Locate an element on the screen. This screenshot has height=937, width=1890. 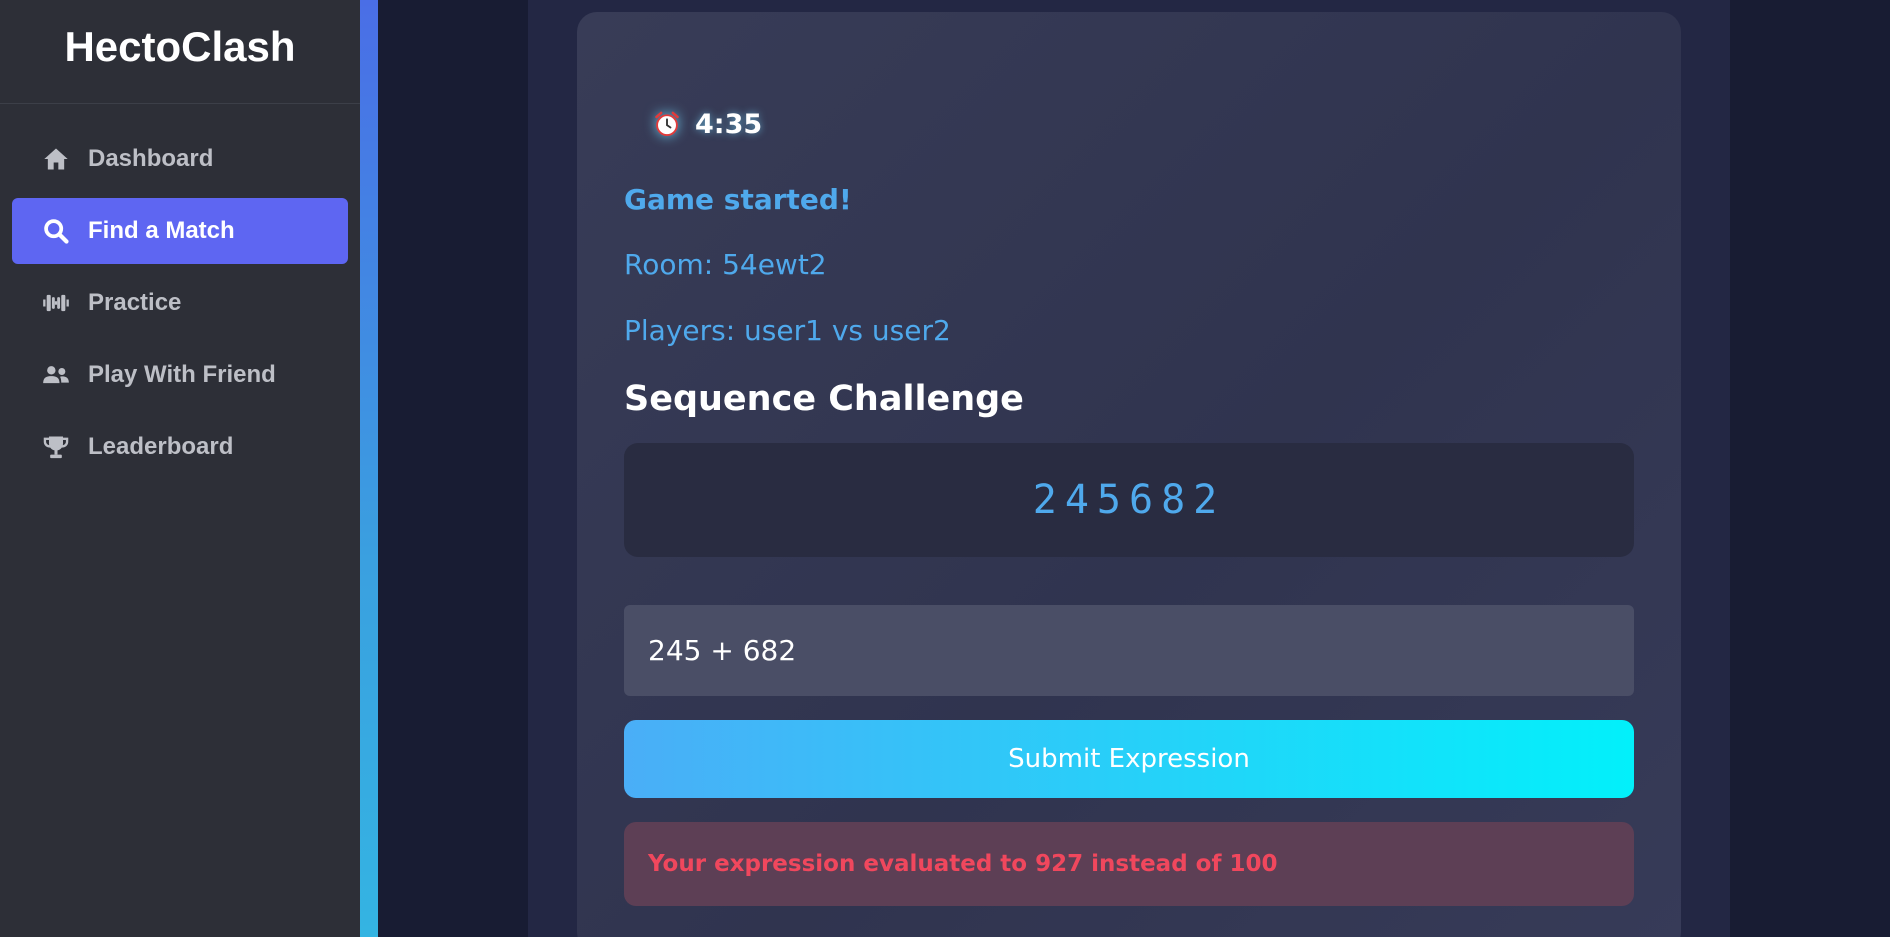
home-icon is located at coordinates (56, 159).